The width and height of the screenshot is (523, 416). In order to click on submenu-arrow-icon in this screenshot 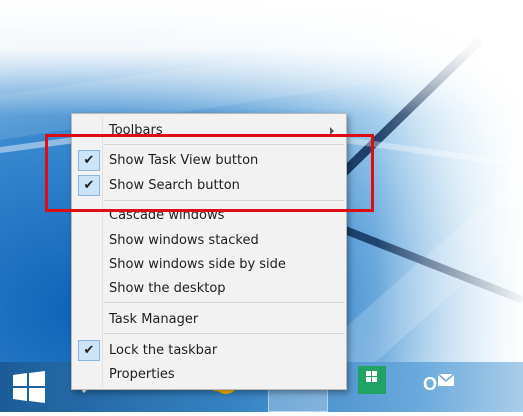, I will do `click(332, 131)`.